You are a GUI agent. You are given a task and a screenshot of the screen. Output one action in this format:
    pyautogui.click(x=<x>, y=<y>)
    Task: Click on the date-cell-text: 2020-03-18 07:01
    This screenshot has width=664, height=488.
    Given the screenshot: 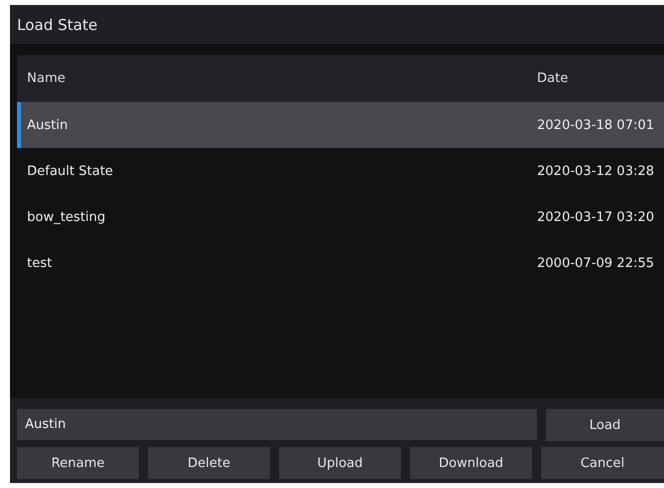 What is the action you would take?
    pyautogui.click(x=596, y=125)
    